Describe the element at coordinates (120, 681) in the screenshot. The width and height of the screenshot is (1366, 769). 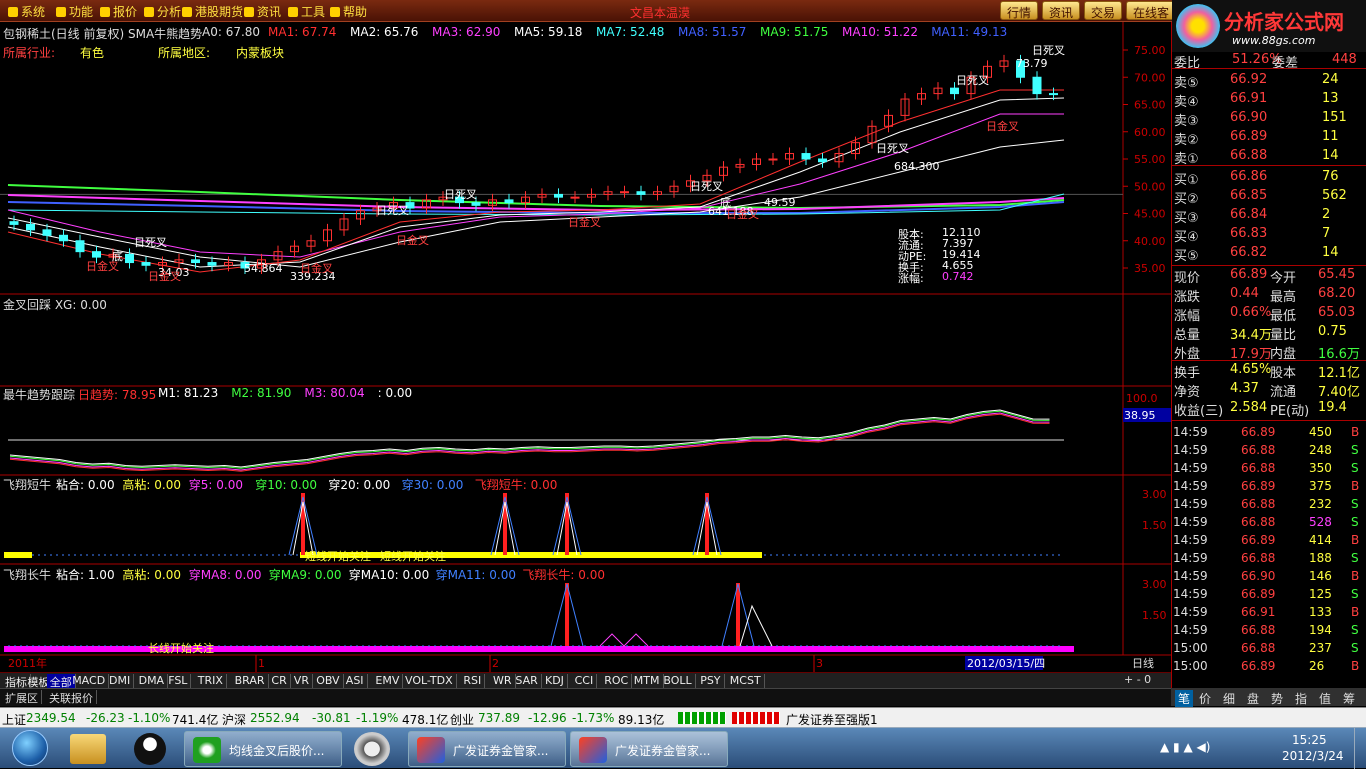
I see `indicator-tab: DMI` at that location.